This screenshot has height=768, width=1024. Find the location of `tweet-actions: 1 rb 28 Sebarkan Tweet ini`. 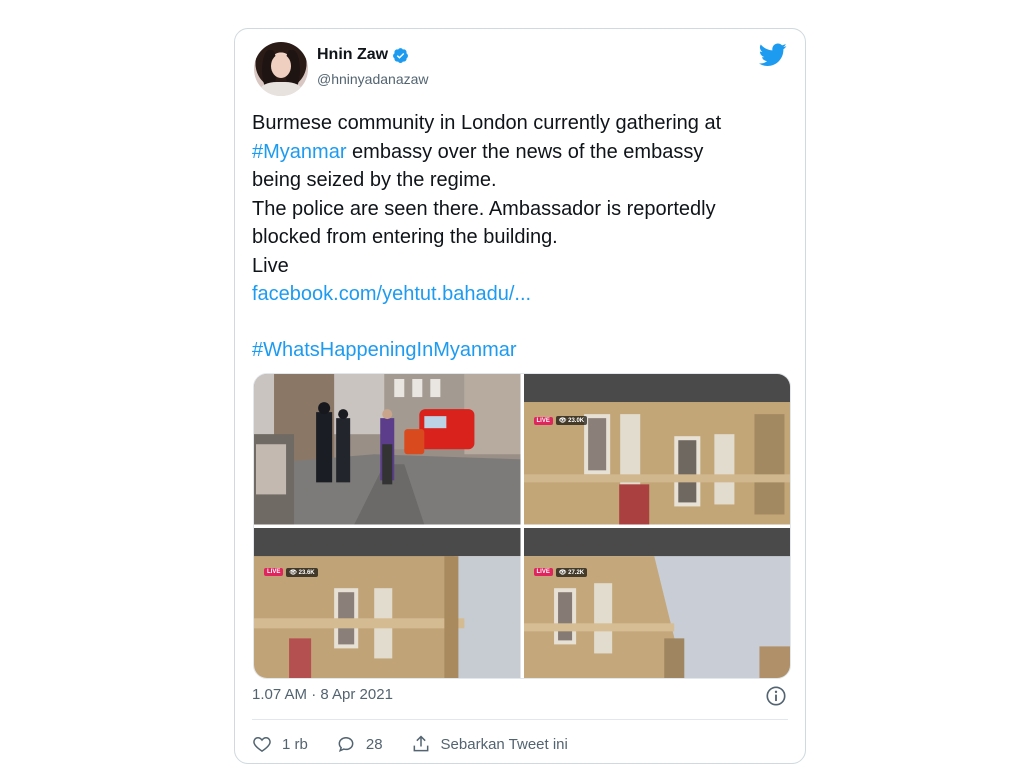

tweet-actions: 1 rb 28 Sebarkan Tweet ini is located at coordinates (424, 744).